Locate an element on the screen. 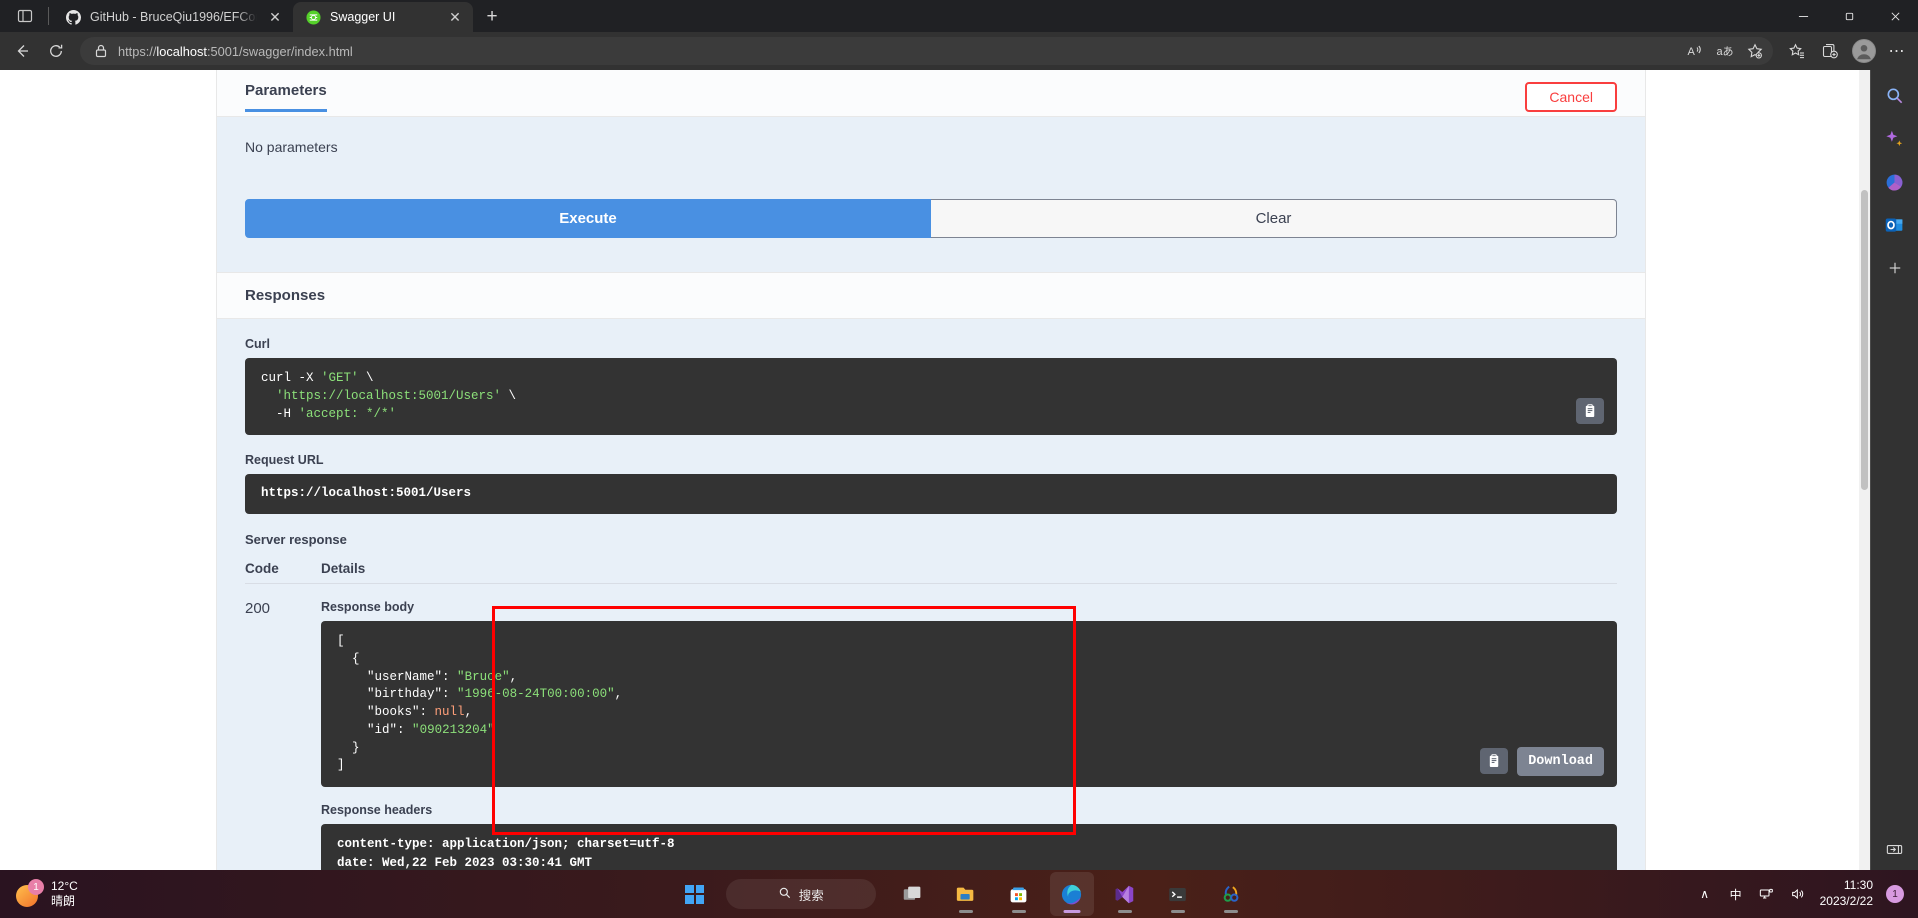 The width and height of the screenshot is (1918, 918). response-books-value: null is located at coordinates (449, 712).